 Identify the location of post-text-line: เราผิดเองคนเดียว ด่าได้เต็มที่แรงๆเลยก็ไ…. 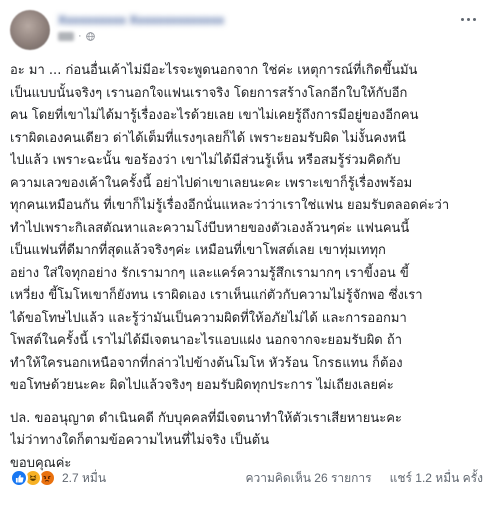
(208, 138).